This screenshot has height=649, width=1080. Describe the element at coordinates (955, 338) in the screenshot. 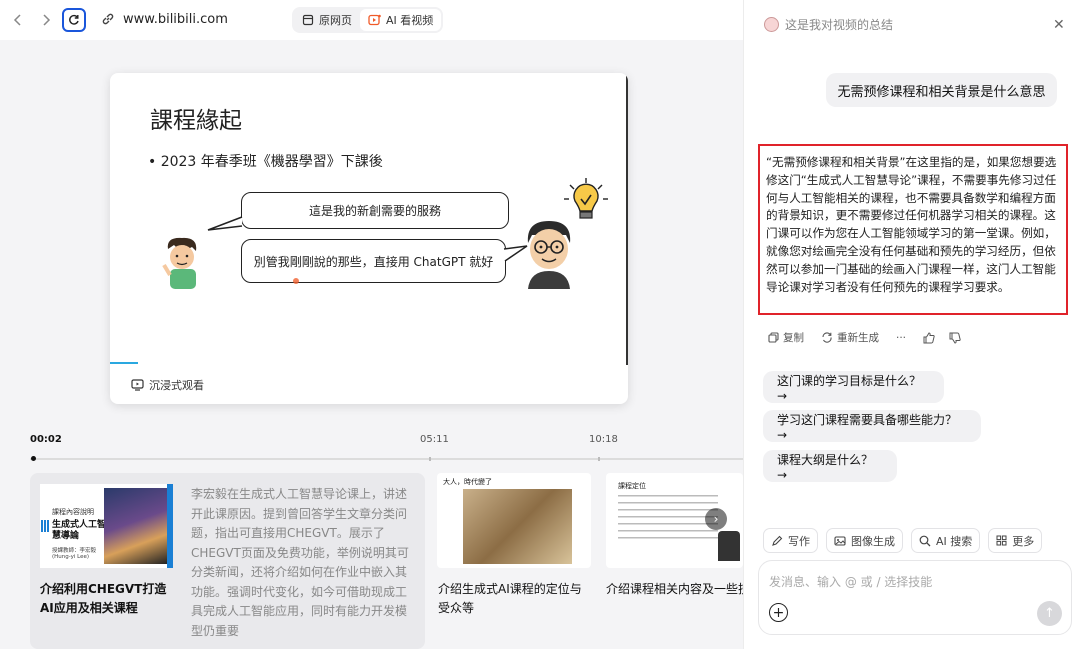

I see `thumbs-down-icon` at that location.